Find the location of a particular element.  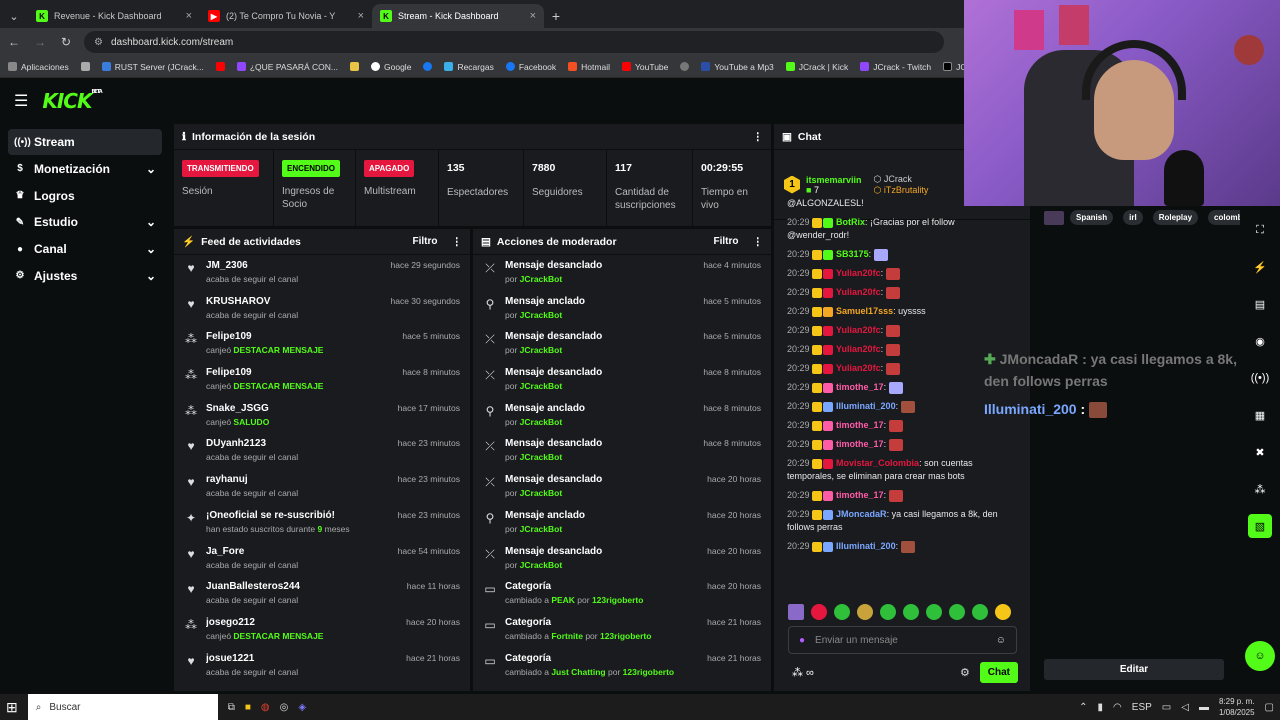

sidebar-item-estudio: ✎ Estudio ⌄ is located at coordinates (85, 222).